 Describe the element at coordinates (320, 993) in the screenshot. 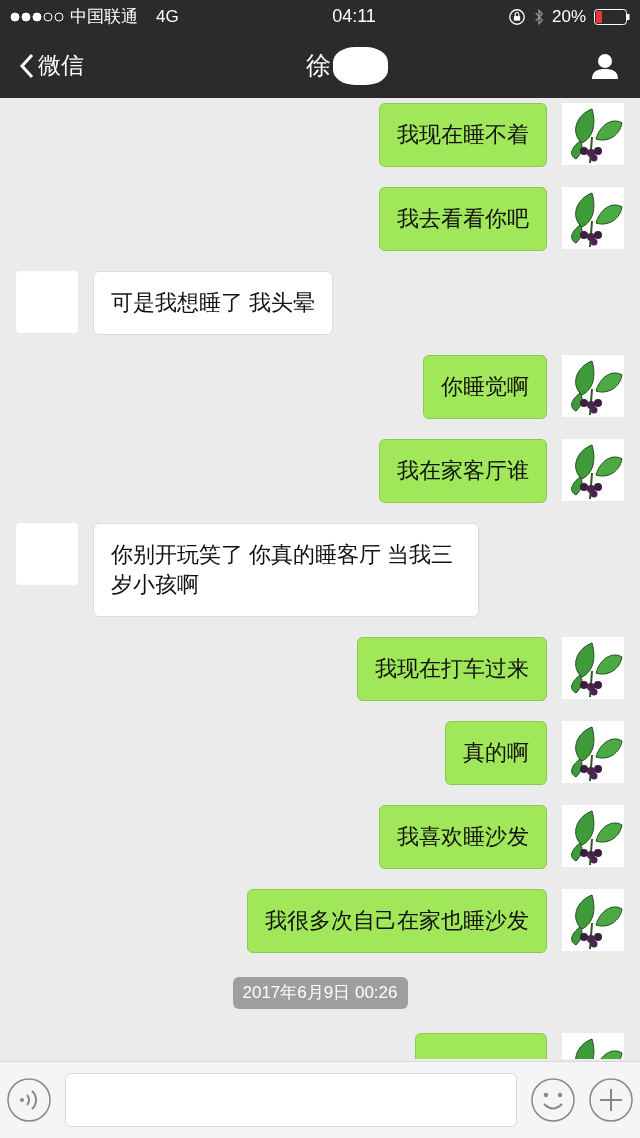

I see `timestamp: 2017年6月9日 00:26` at that location.